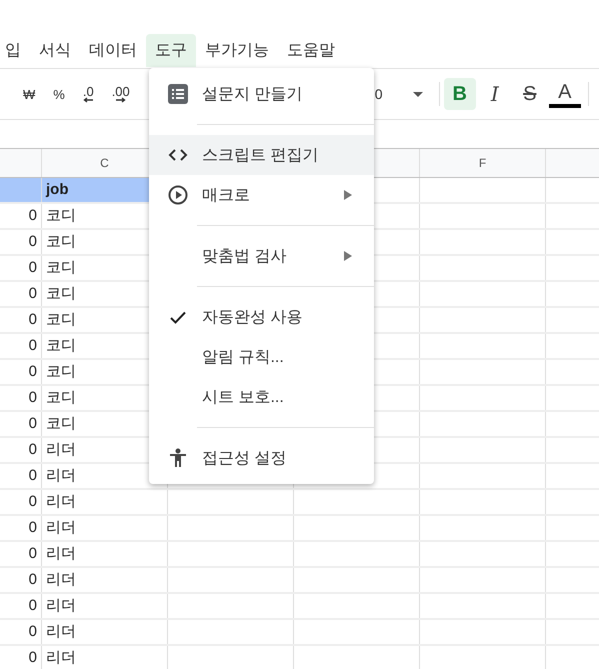  Describe the element at coordinates (178, 458) in the screenshot. I see `person-icon` at that location.